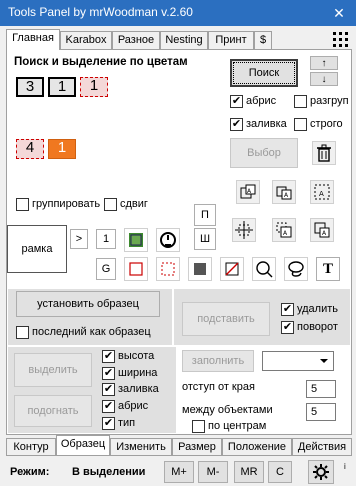  I want to click on shift-label: сдвиг, so click(134, 204).